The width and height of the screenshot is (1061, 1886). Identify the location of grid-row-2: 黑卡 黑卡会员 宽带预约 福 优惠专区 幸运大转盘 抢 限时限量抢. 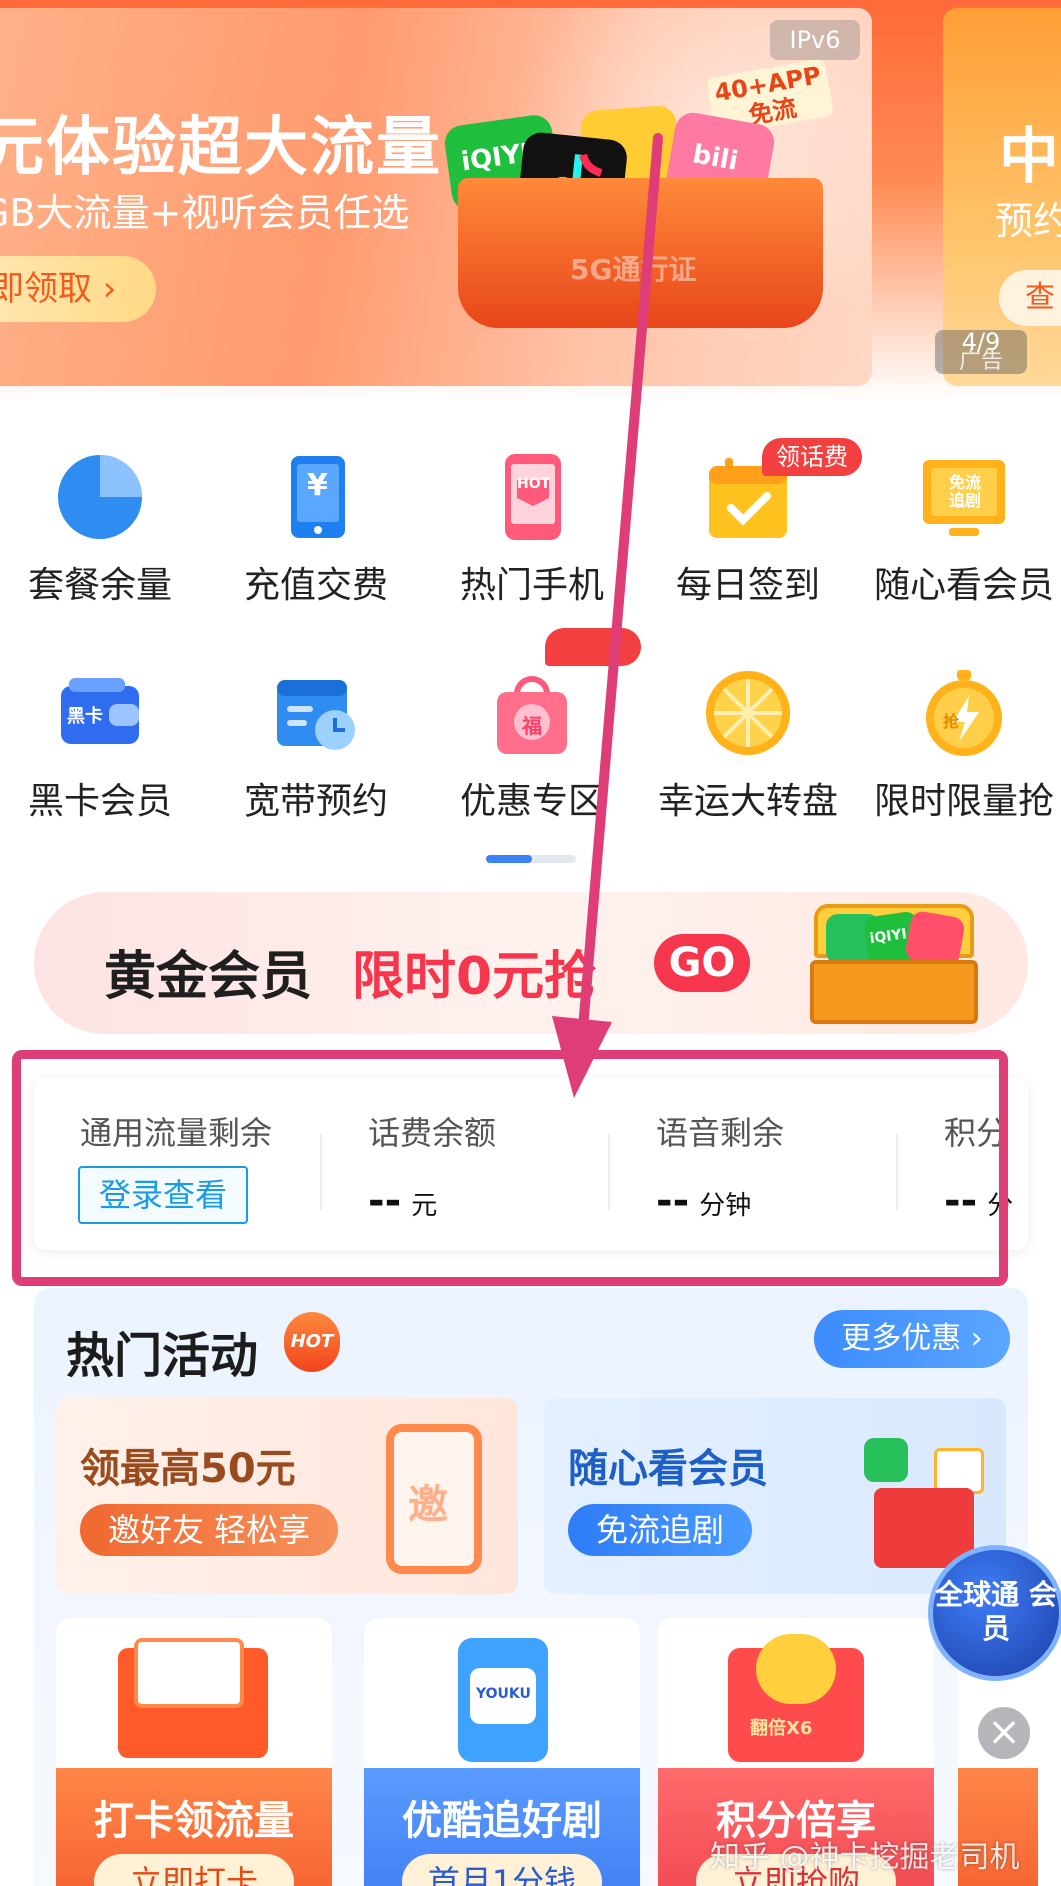
(530, 738).